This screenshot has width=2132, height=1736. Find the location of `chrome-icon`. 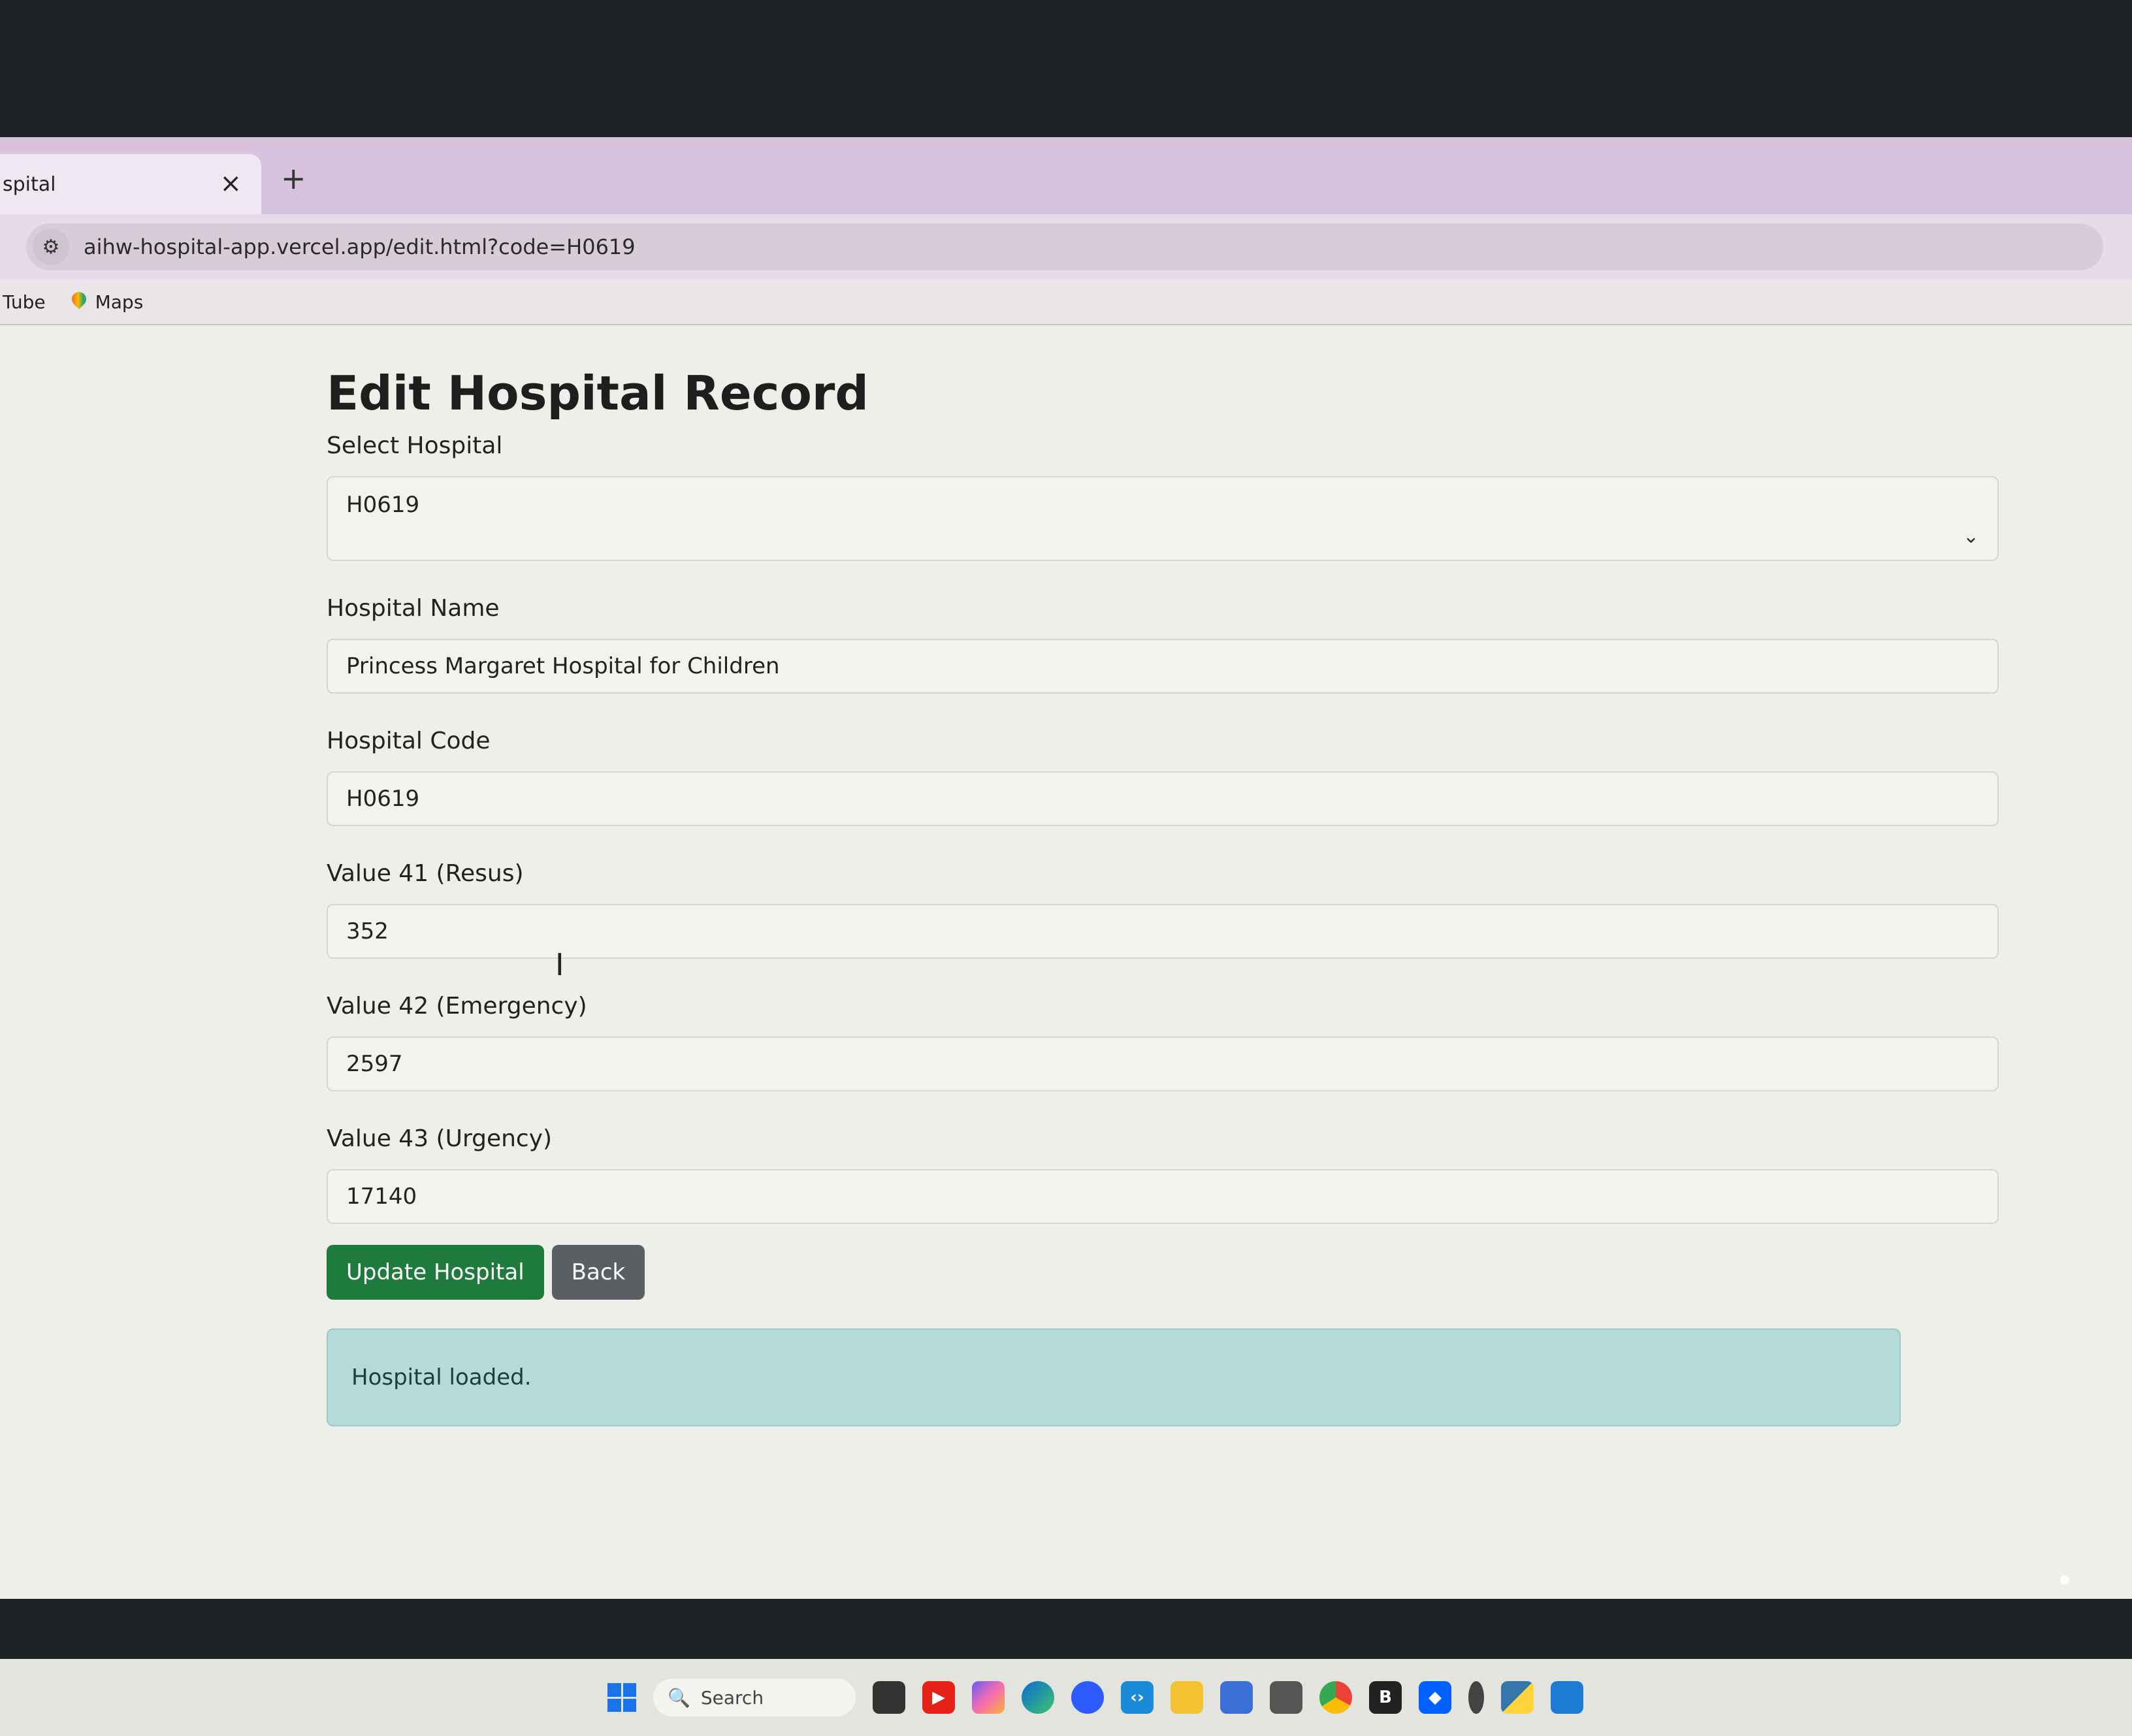

chrome-icon is located at coordinates (1335, 1697).